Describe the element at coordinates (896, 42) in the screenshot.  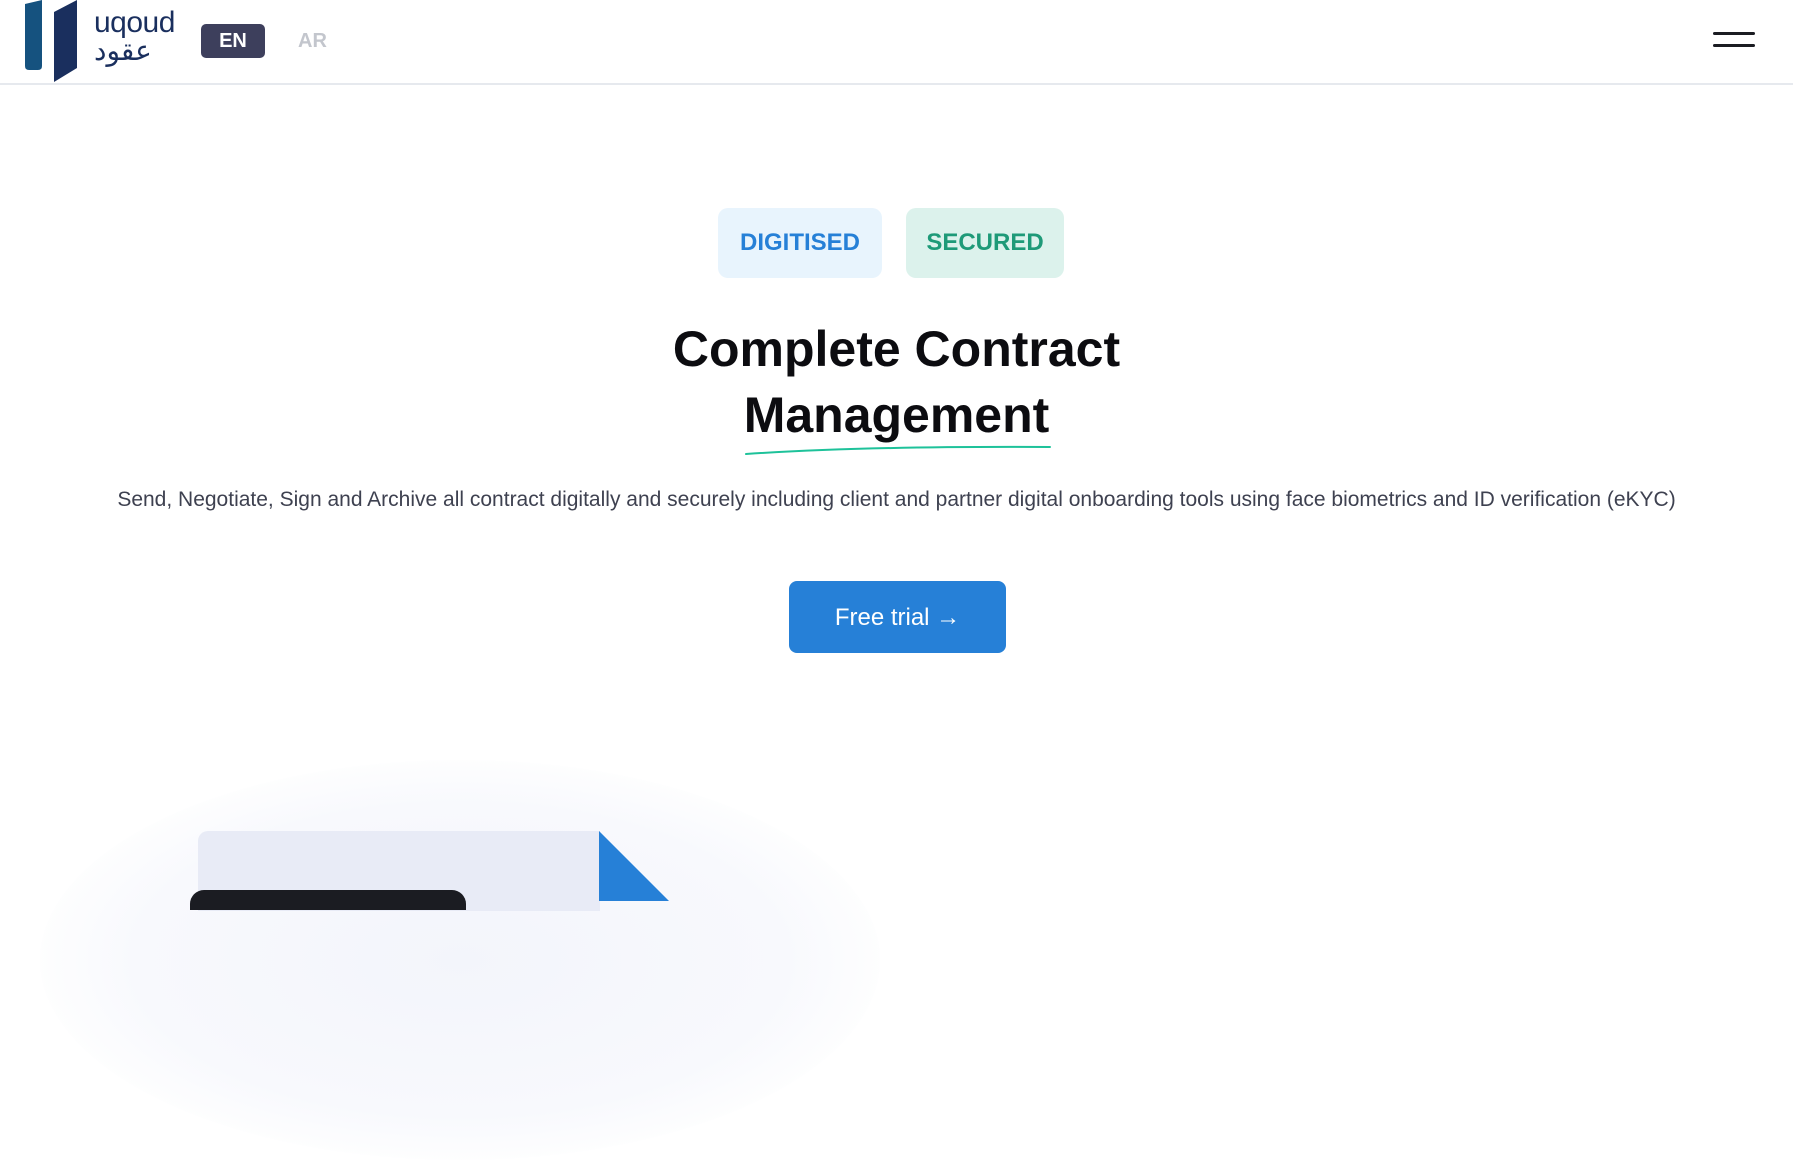
I see `site-header: uqoud عقود EN AR` at that location.